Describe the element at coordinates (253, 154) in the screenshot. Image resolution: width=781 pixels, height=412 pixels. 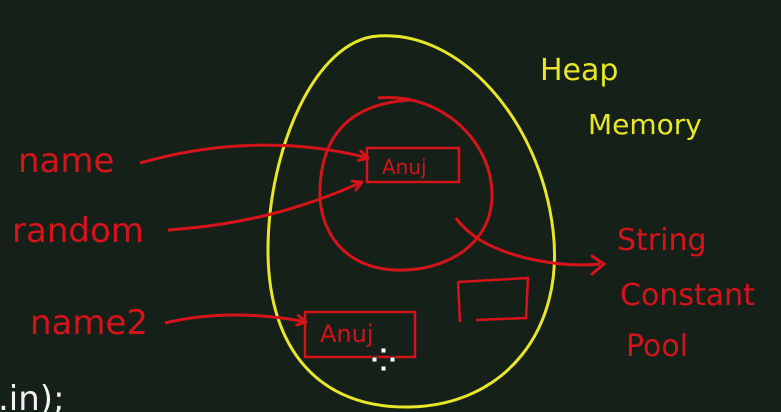
I see `arrow-name-to-pool-object` at that location.